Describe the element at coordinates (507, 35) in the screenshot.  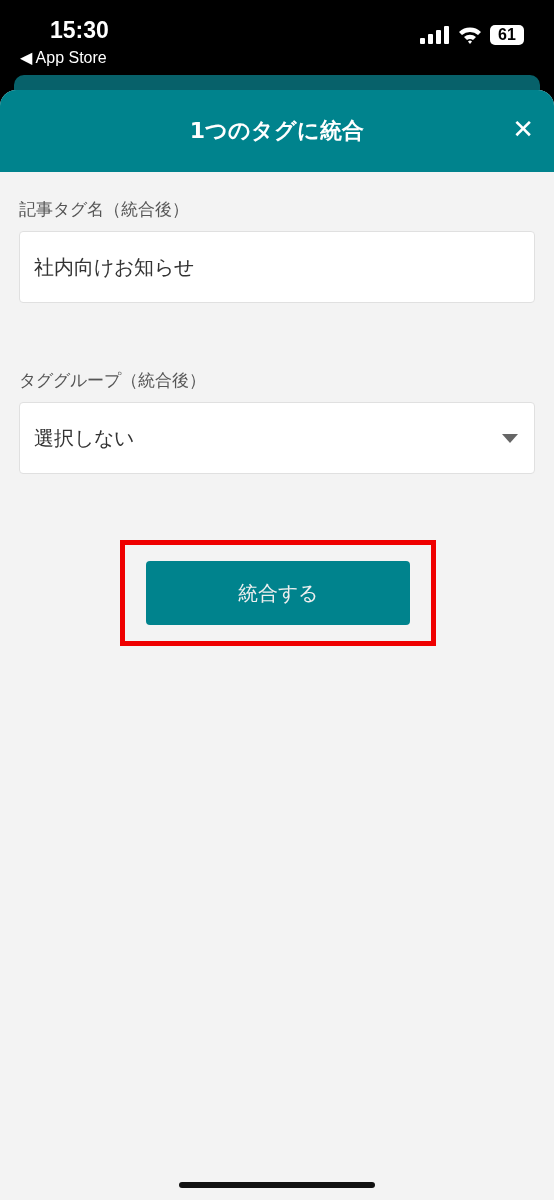
I see `battery-indicator: 61` at that location.